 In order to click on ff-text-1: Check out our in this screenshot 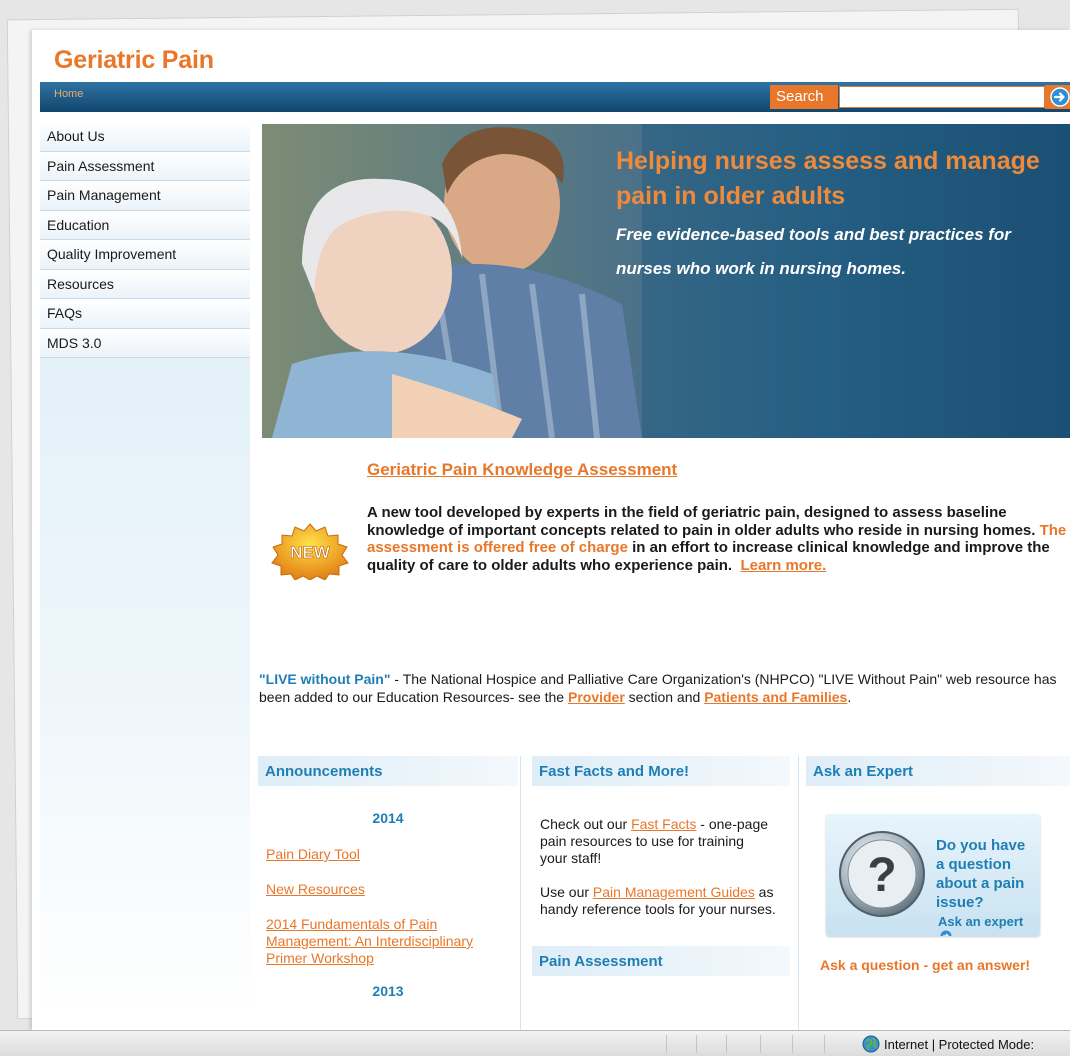, I will do `click(586, 824)`.